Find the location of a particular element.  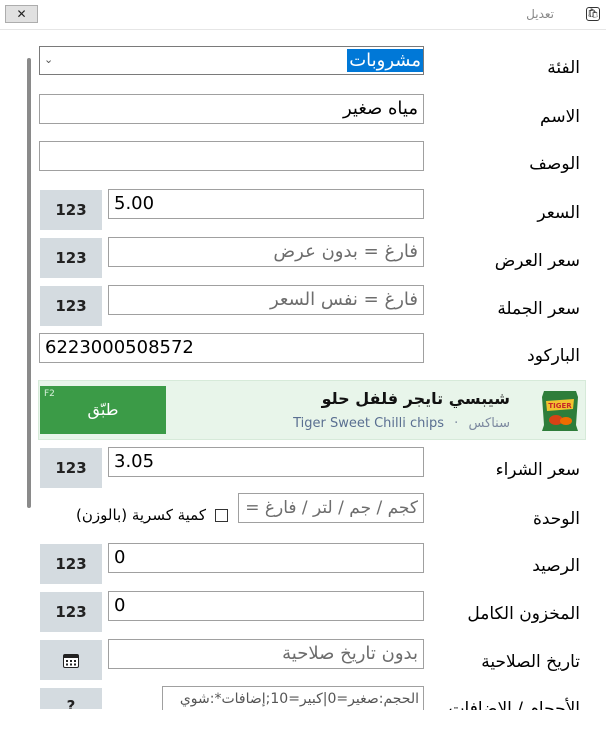

price-input: 5.00 is located at coordinates (266, 204).